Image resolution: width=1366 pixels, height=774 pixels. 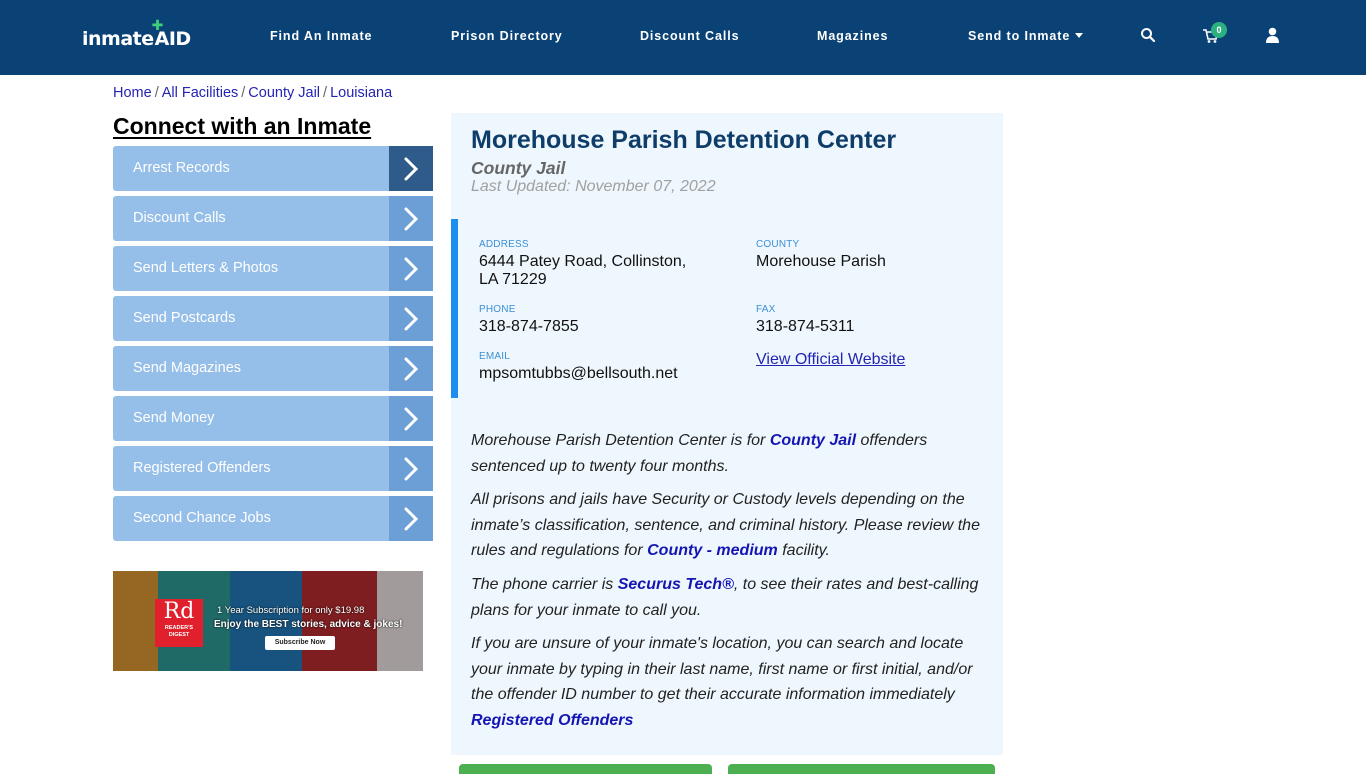 I want to click on user-icon, so click(x=1274, y=36).